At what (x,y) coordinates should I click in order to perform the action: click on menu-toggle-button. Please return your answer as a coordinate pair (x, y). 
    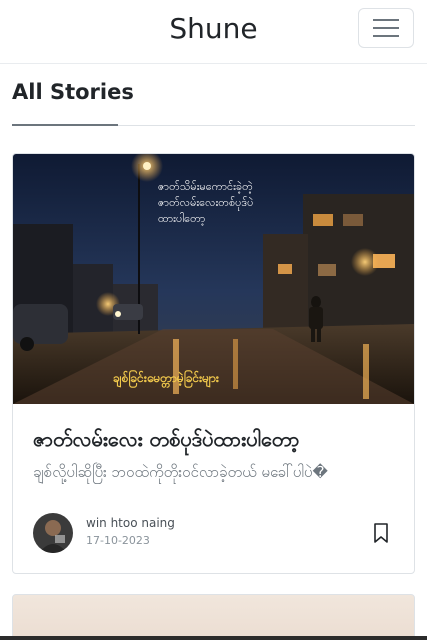
    Looking at the image, I should click on (386, 28).